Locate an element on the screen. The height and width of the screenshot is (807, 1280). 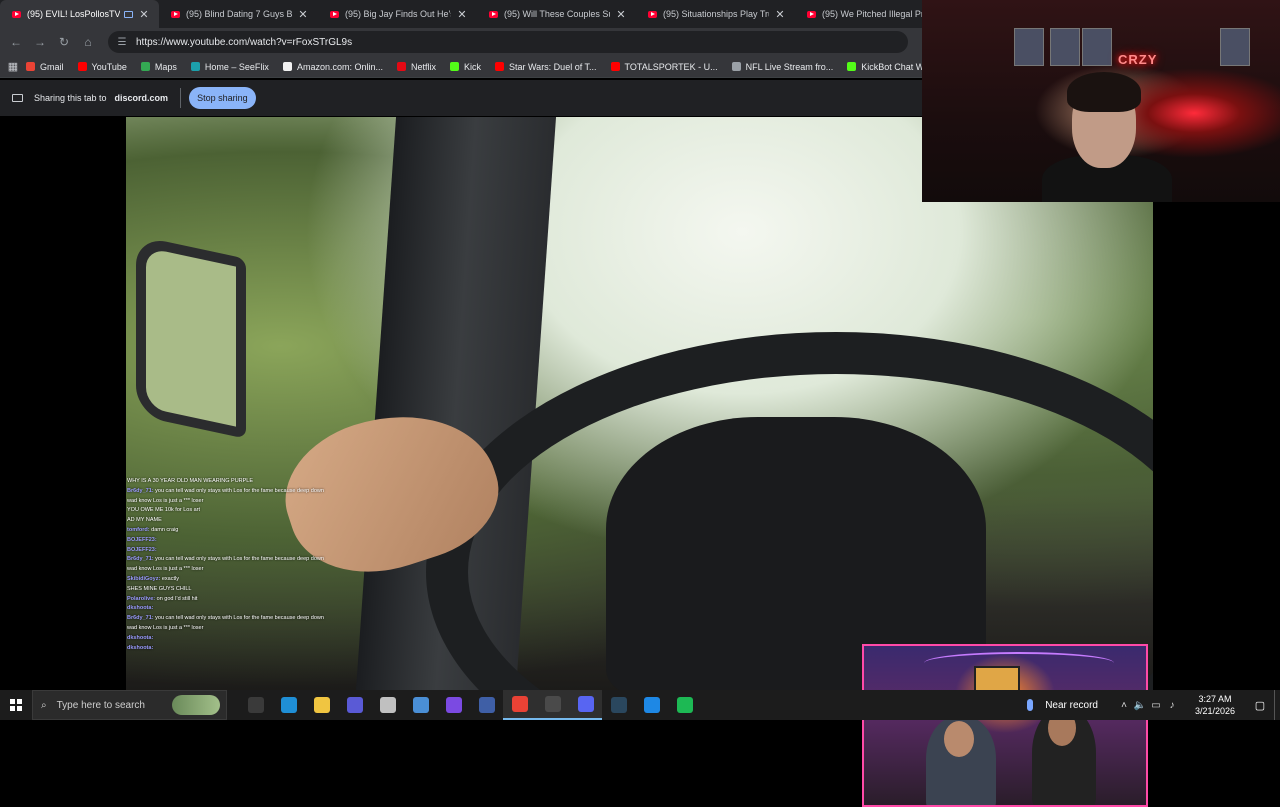
bookmark-item: Maps is located at coordinates (158, 66).